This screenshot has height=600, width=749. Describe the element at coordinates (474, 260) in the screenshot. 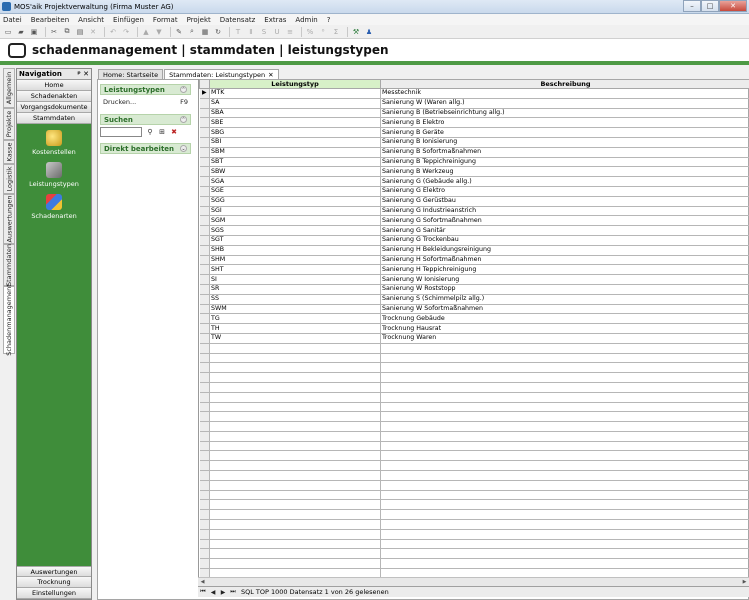

I see `table-row: SHM Sanierung H Sofortmaßnahmen` at that location.